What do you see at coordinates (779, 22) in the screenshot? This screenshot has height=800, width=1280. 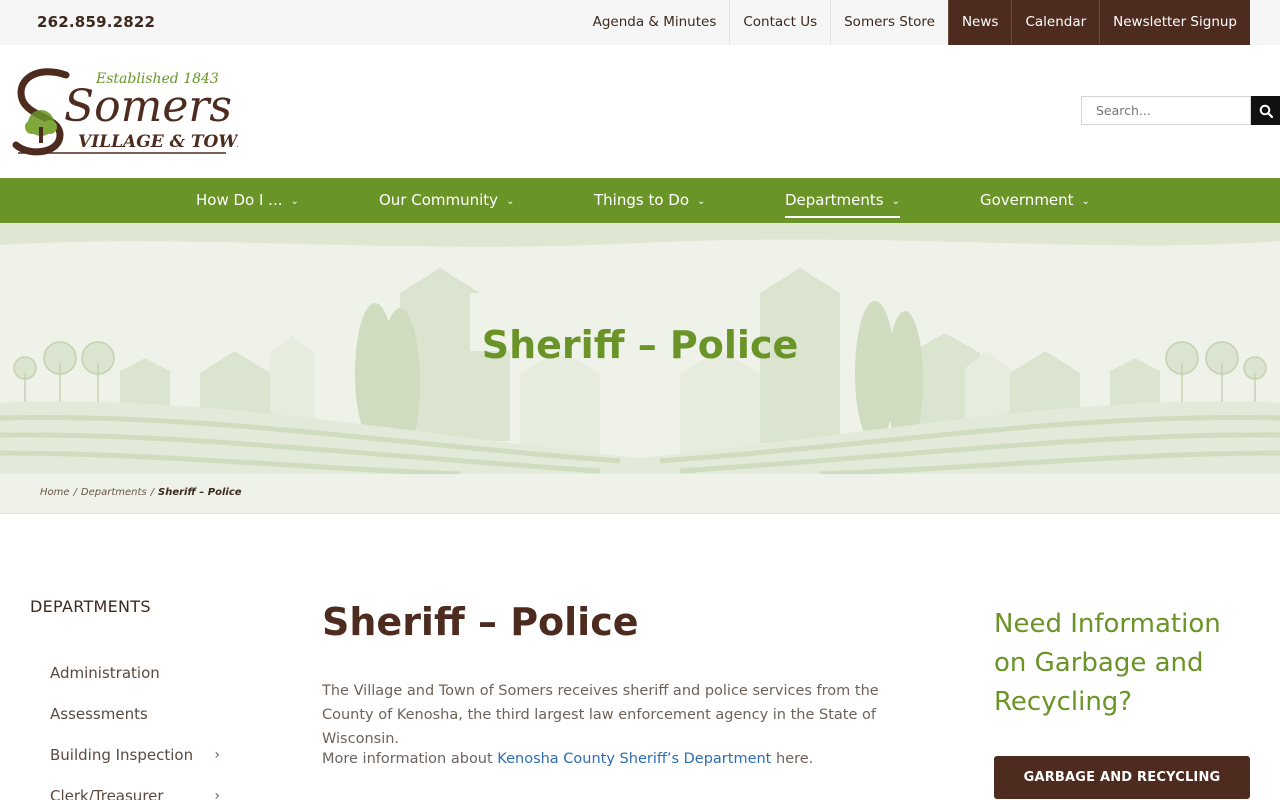 I see `top-link-contact-us: Contact Us` at bounding box center [779, 22].